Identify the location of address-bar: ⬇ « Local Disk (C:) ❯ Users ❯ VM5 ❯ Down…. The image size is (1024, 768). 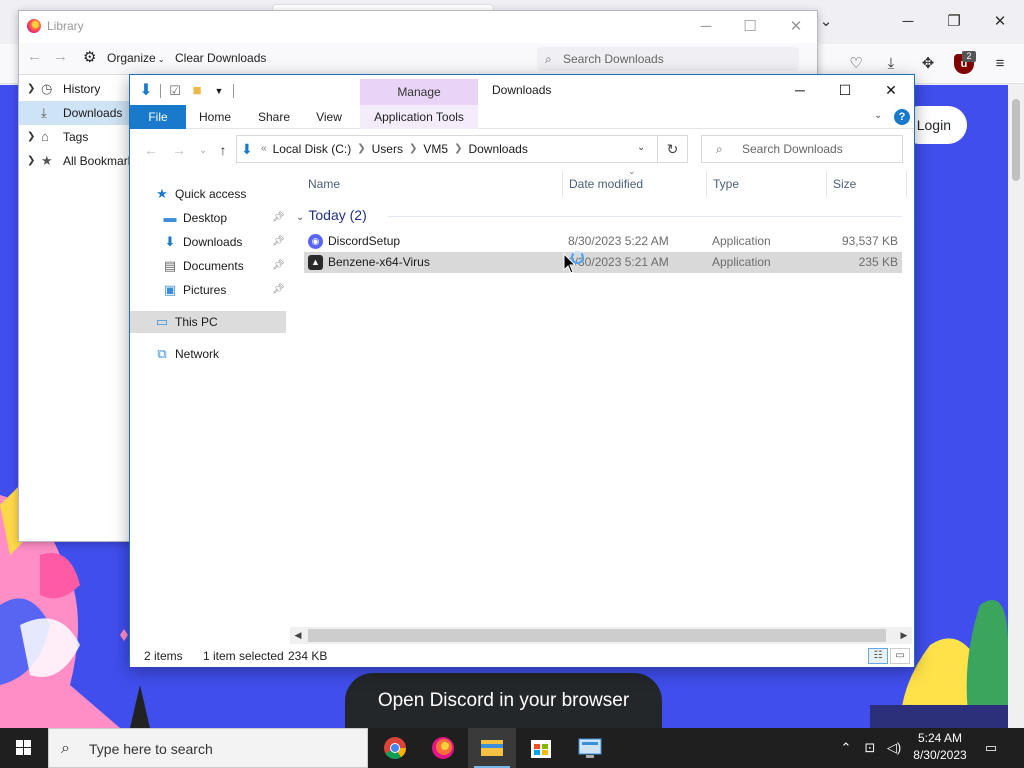
(447, 149).